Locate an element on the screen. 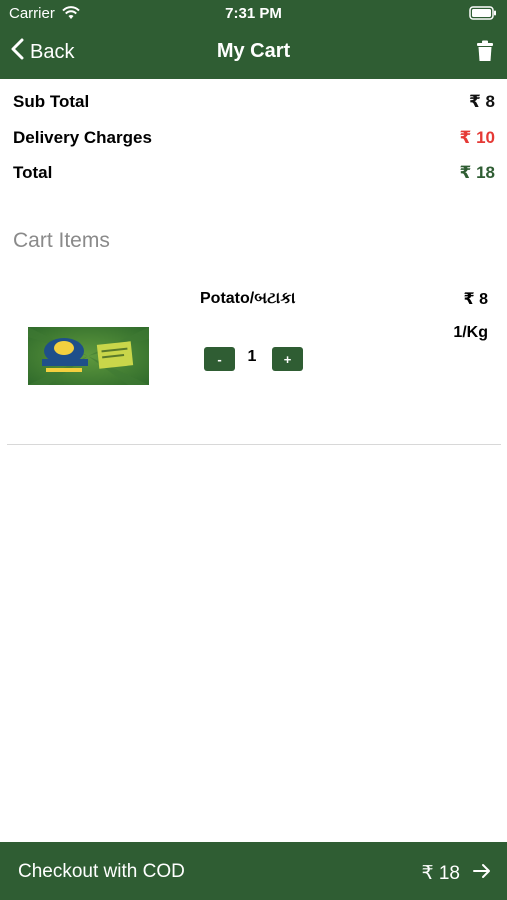 The width and height of the screenshot is (507, 900). cart-items-heading: Cart Items is located at coordinates (61, 240).